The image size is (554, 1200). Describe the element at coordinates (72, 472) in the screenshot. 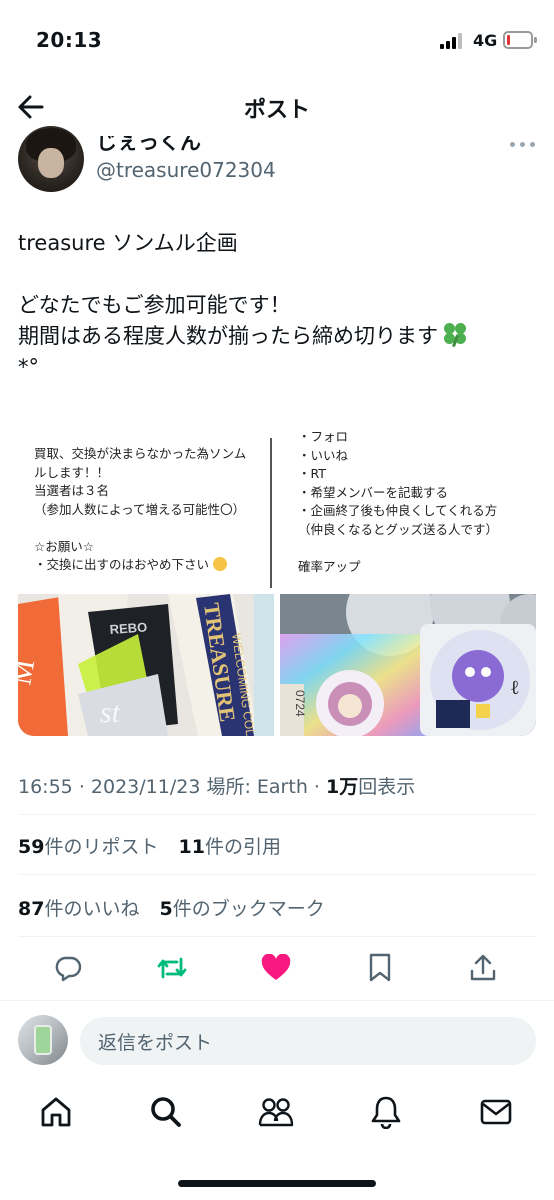

I see `media-line: ルします！！` at that location.